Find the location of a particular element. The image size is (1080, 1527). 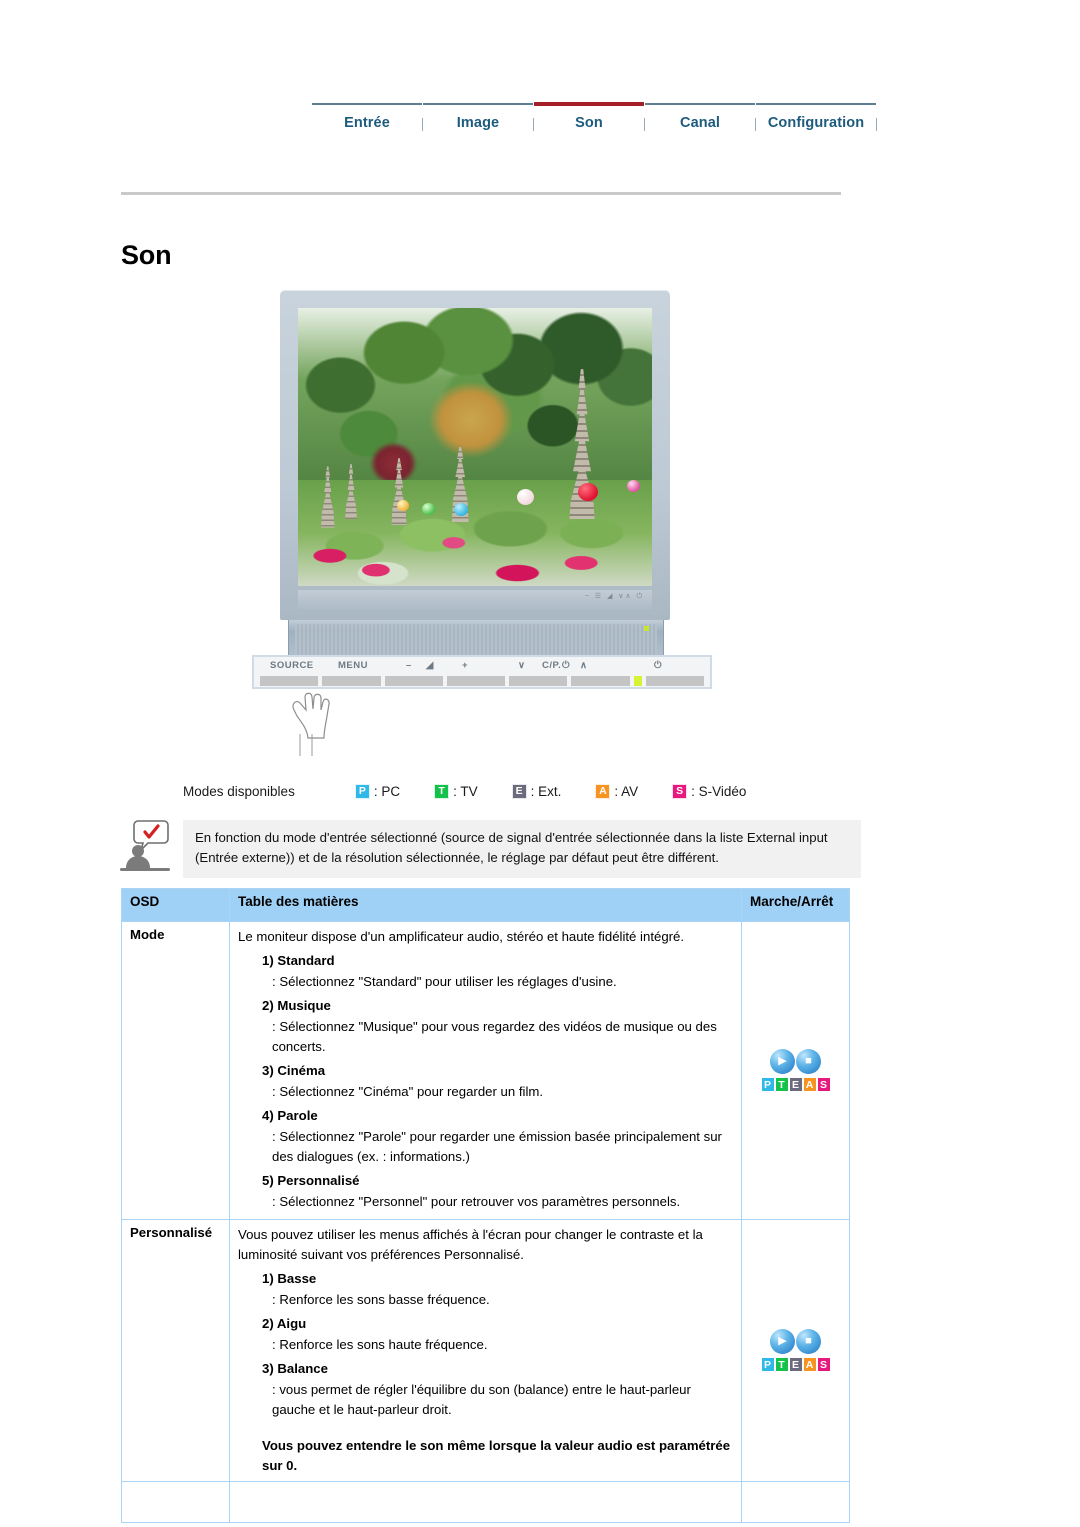

plus-button is located at coordinates (476, 681).